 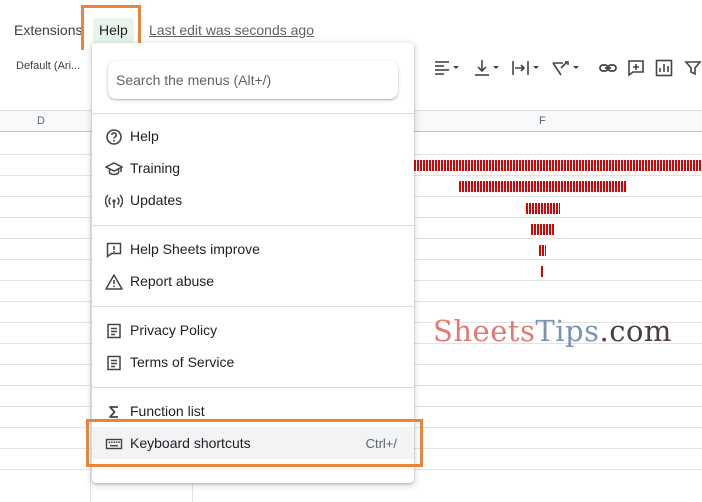 I want to click on menu-item-label: Report abuse, so click(x=172, y=281).